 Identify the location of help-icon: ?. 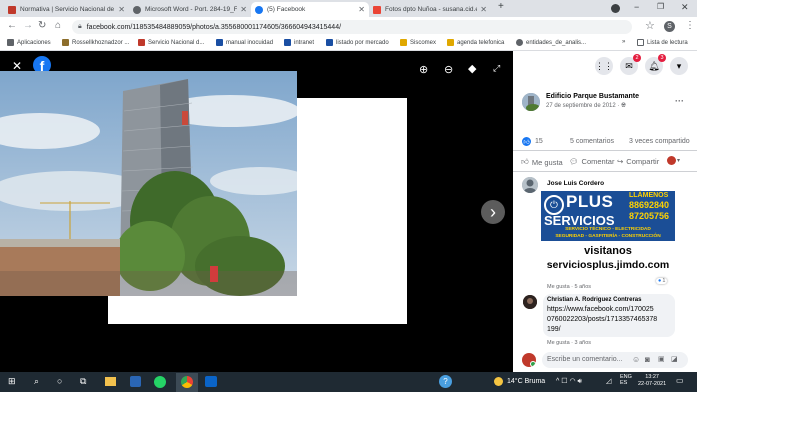
(445, 381).